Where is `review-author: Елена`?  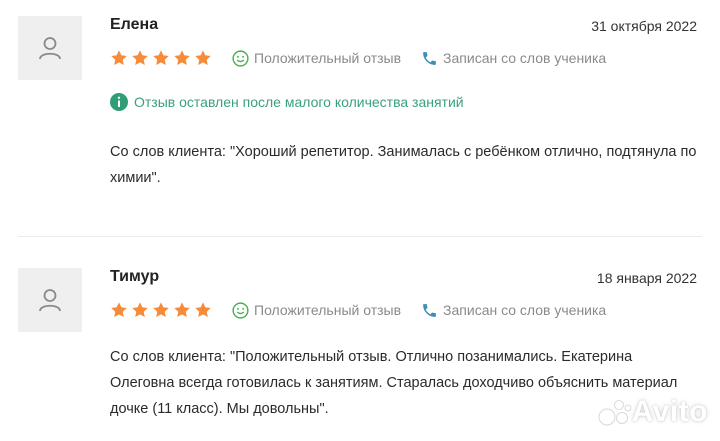
review-author: Елена is located at coordinates (134, 24).